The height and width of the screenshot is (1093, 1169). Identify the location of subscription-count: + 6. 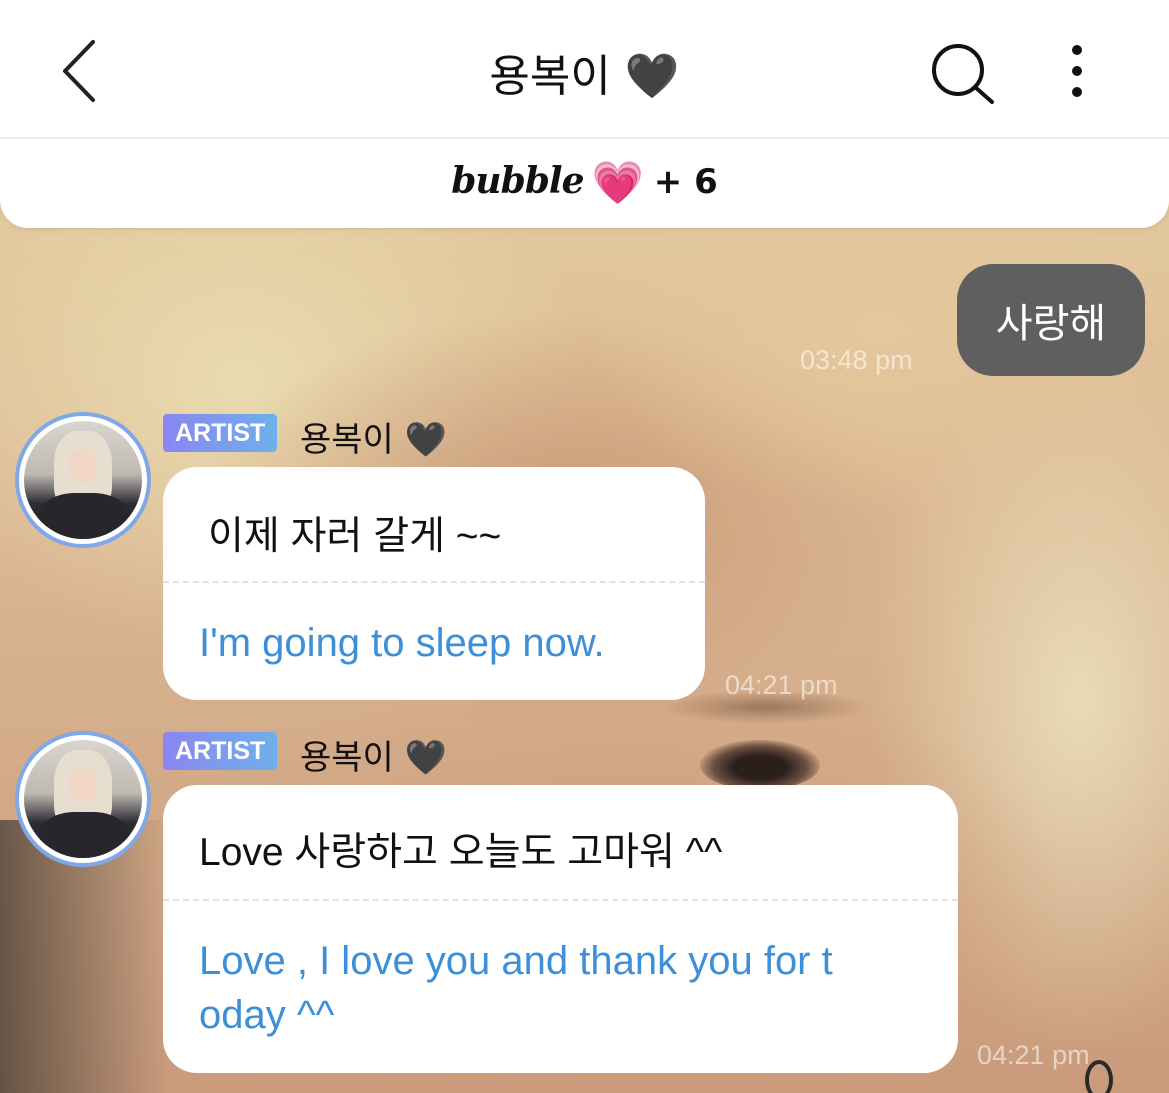
(685, 182).